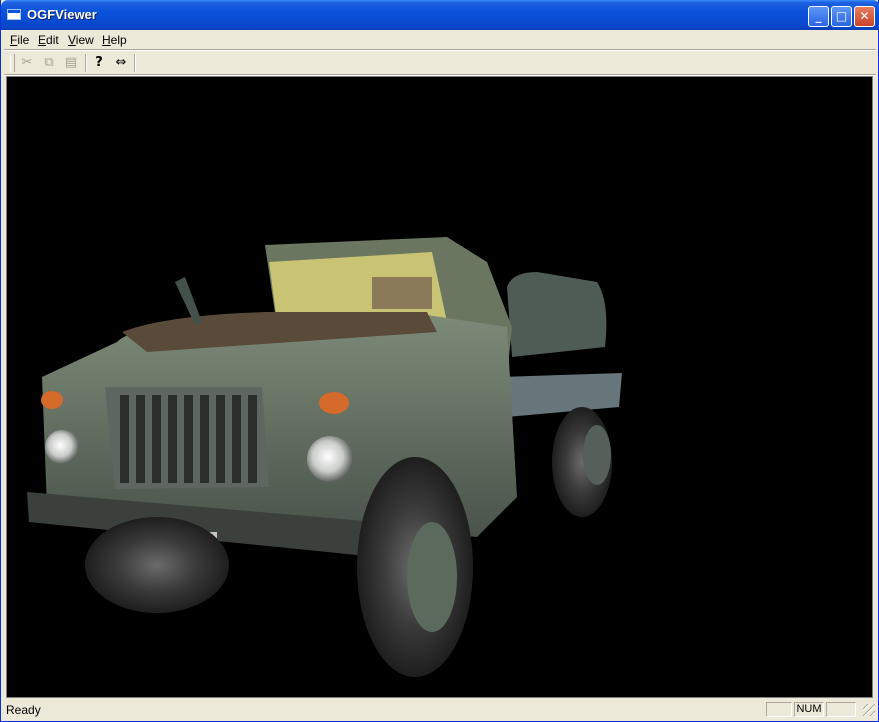 This screenshot has height=722, width=879. Describe the element at coordinates (14, 14) in the screenshot. I see `app-icon` at that location.